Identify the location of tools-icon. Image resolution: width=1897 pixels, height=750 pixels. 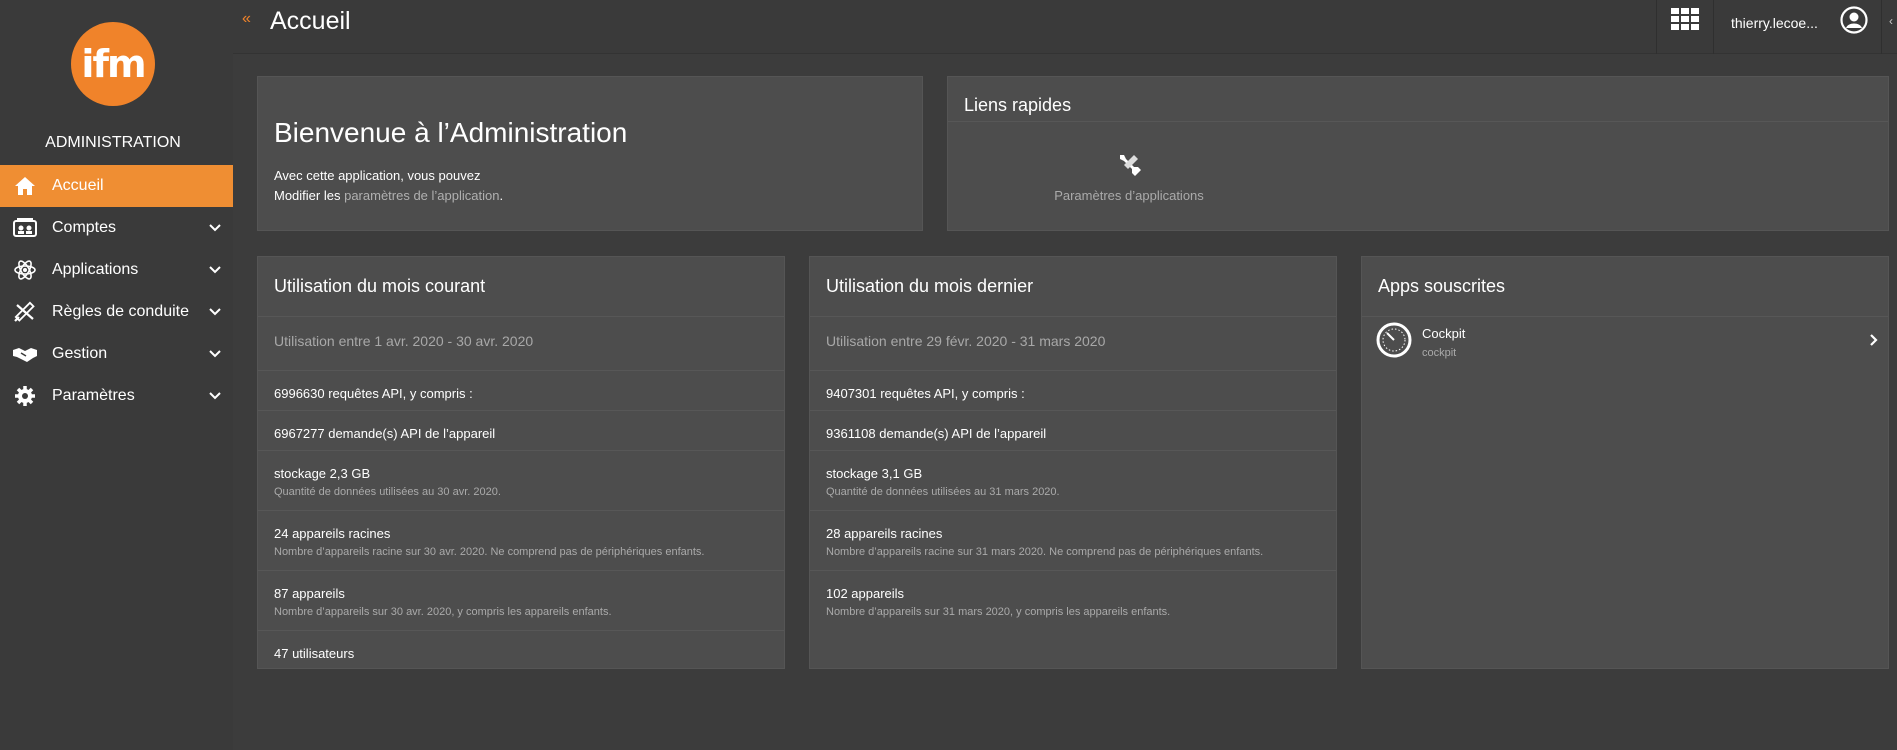
(1130, 165).